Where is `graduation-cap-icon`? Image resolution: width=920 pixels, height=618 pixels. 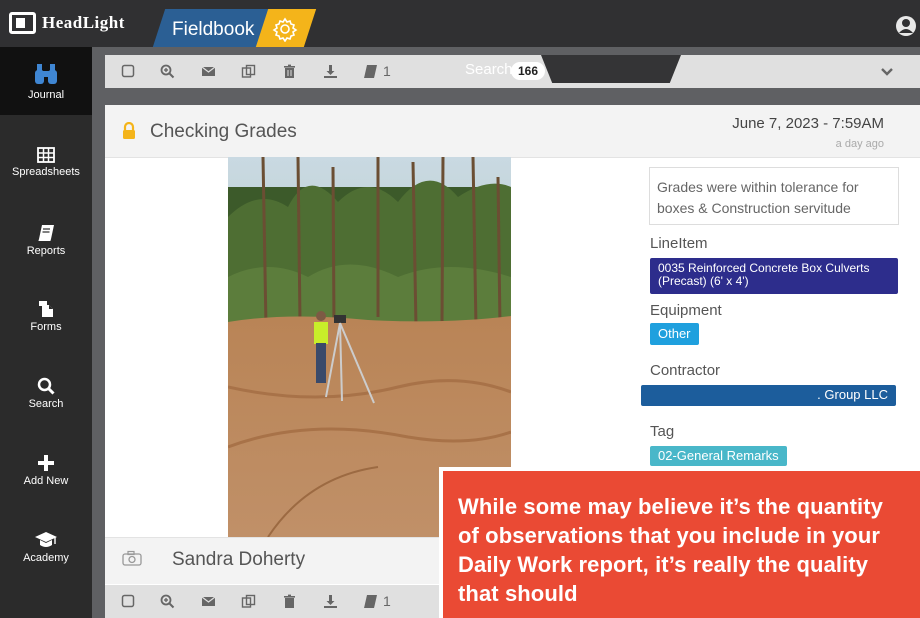 graduation-cap-icon is located at coordinates (46, 539).